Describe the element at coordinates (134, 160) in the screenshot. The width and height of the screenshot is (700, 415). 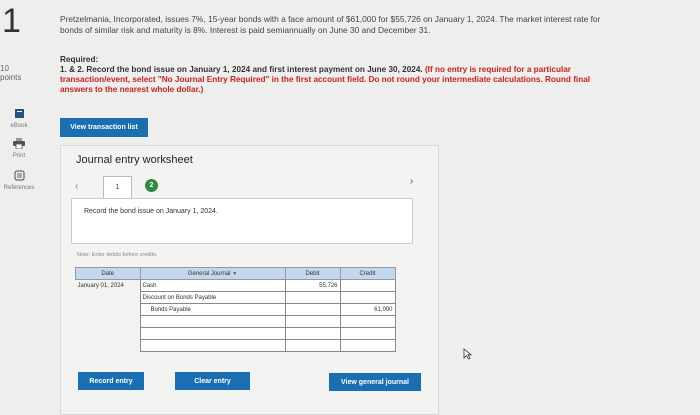
I see `worksheet-title: Journal entry worksheet` at that location.